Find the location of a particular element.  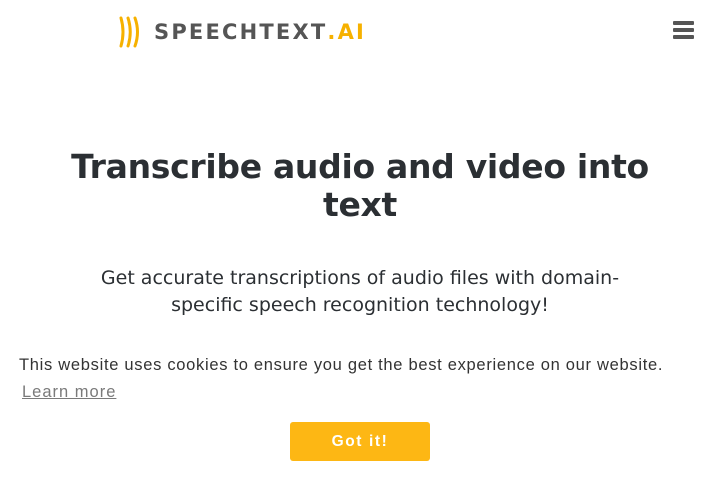

learn-more-link: Learn more is located at coordinates (69, 392).